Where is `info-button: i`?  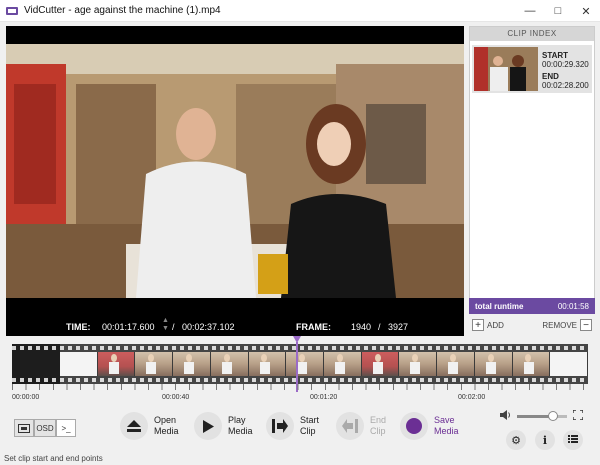 info-button: i is located at coordinates (545, 440).